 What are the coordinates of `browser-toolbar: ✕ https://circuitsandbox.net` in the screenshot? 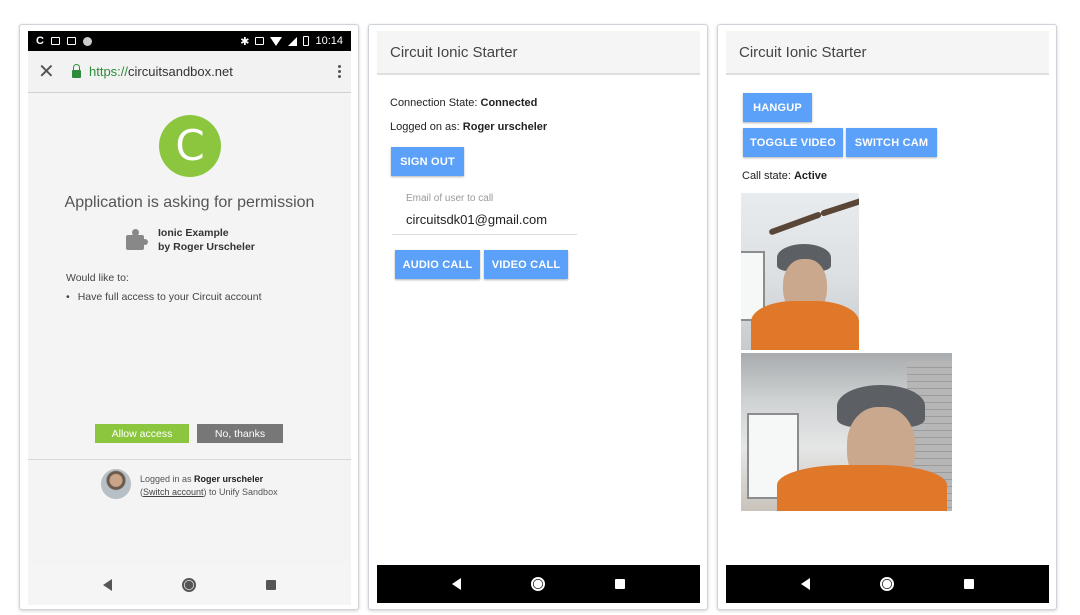 It's located at (189, 72).